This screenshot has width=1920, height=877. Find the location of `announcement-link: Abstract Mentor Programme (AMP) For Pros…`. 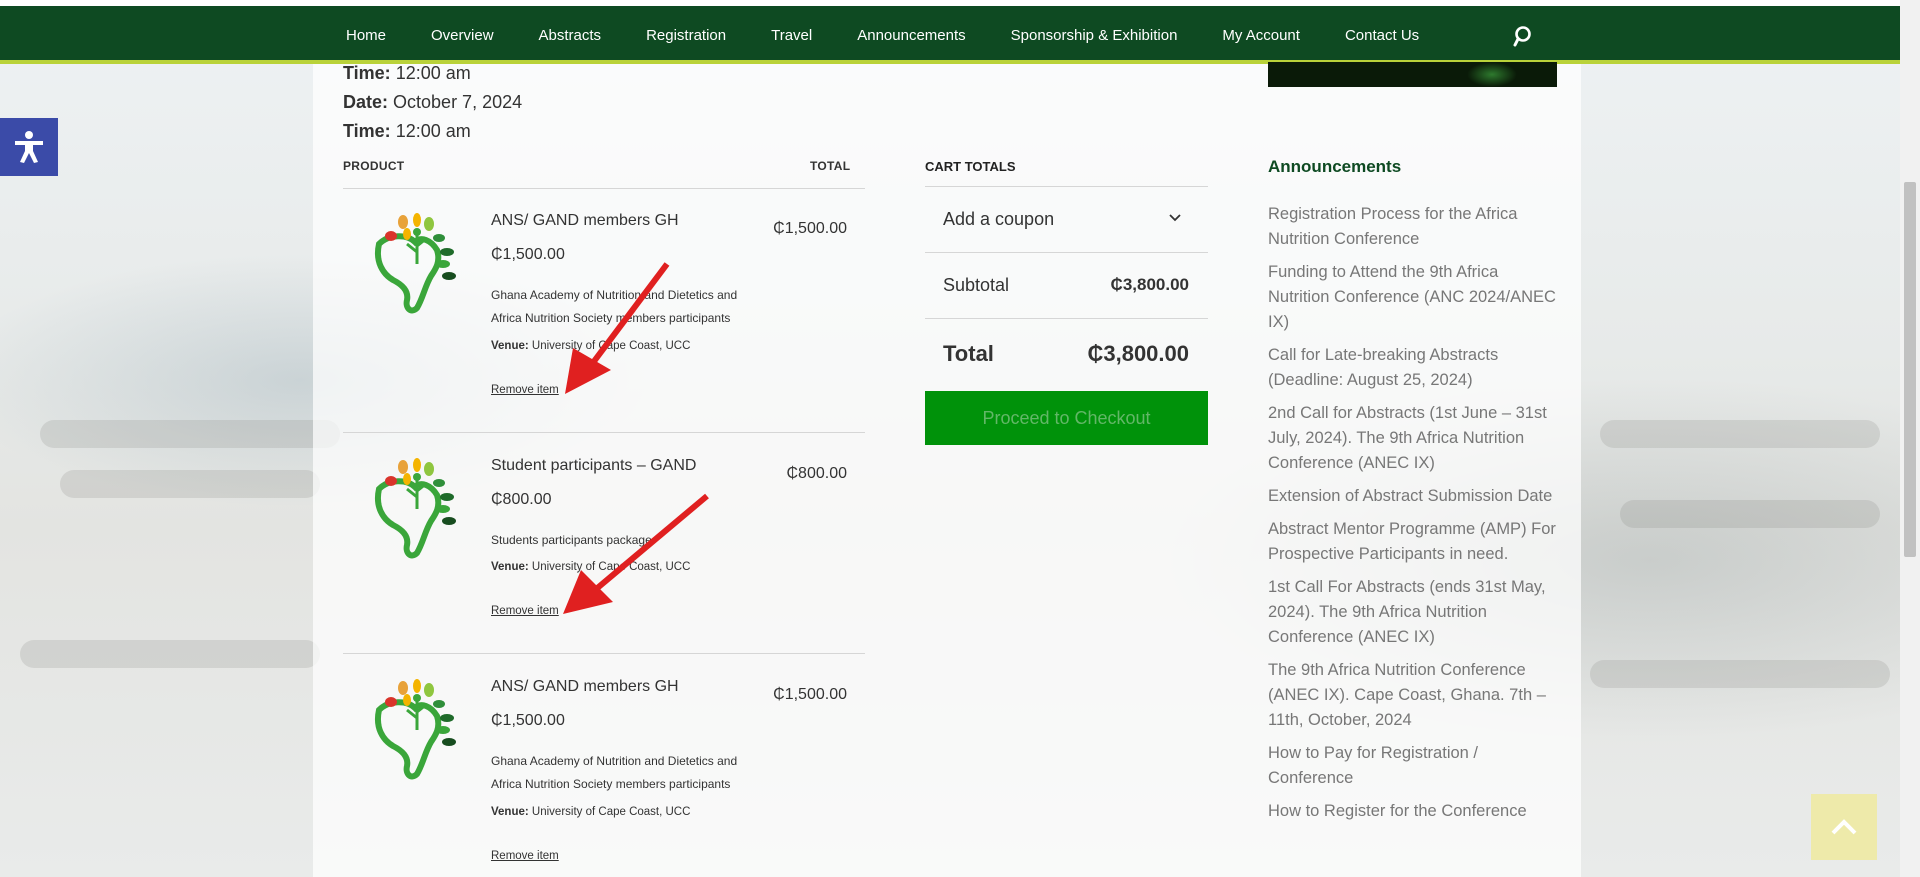

announcement-link: Abstract Mentor Programme (AMP) For Pros… is located at coordinates (1415, 542).